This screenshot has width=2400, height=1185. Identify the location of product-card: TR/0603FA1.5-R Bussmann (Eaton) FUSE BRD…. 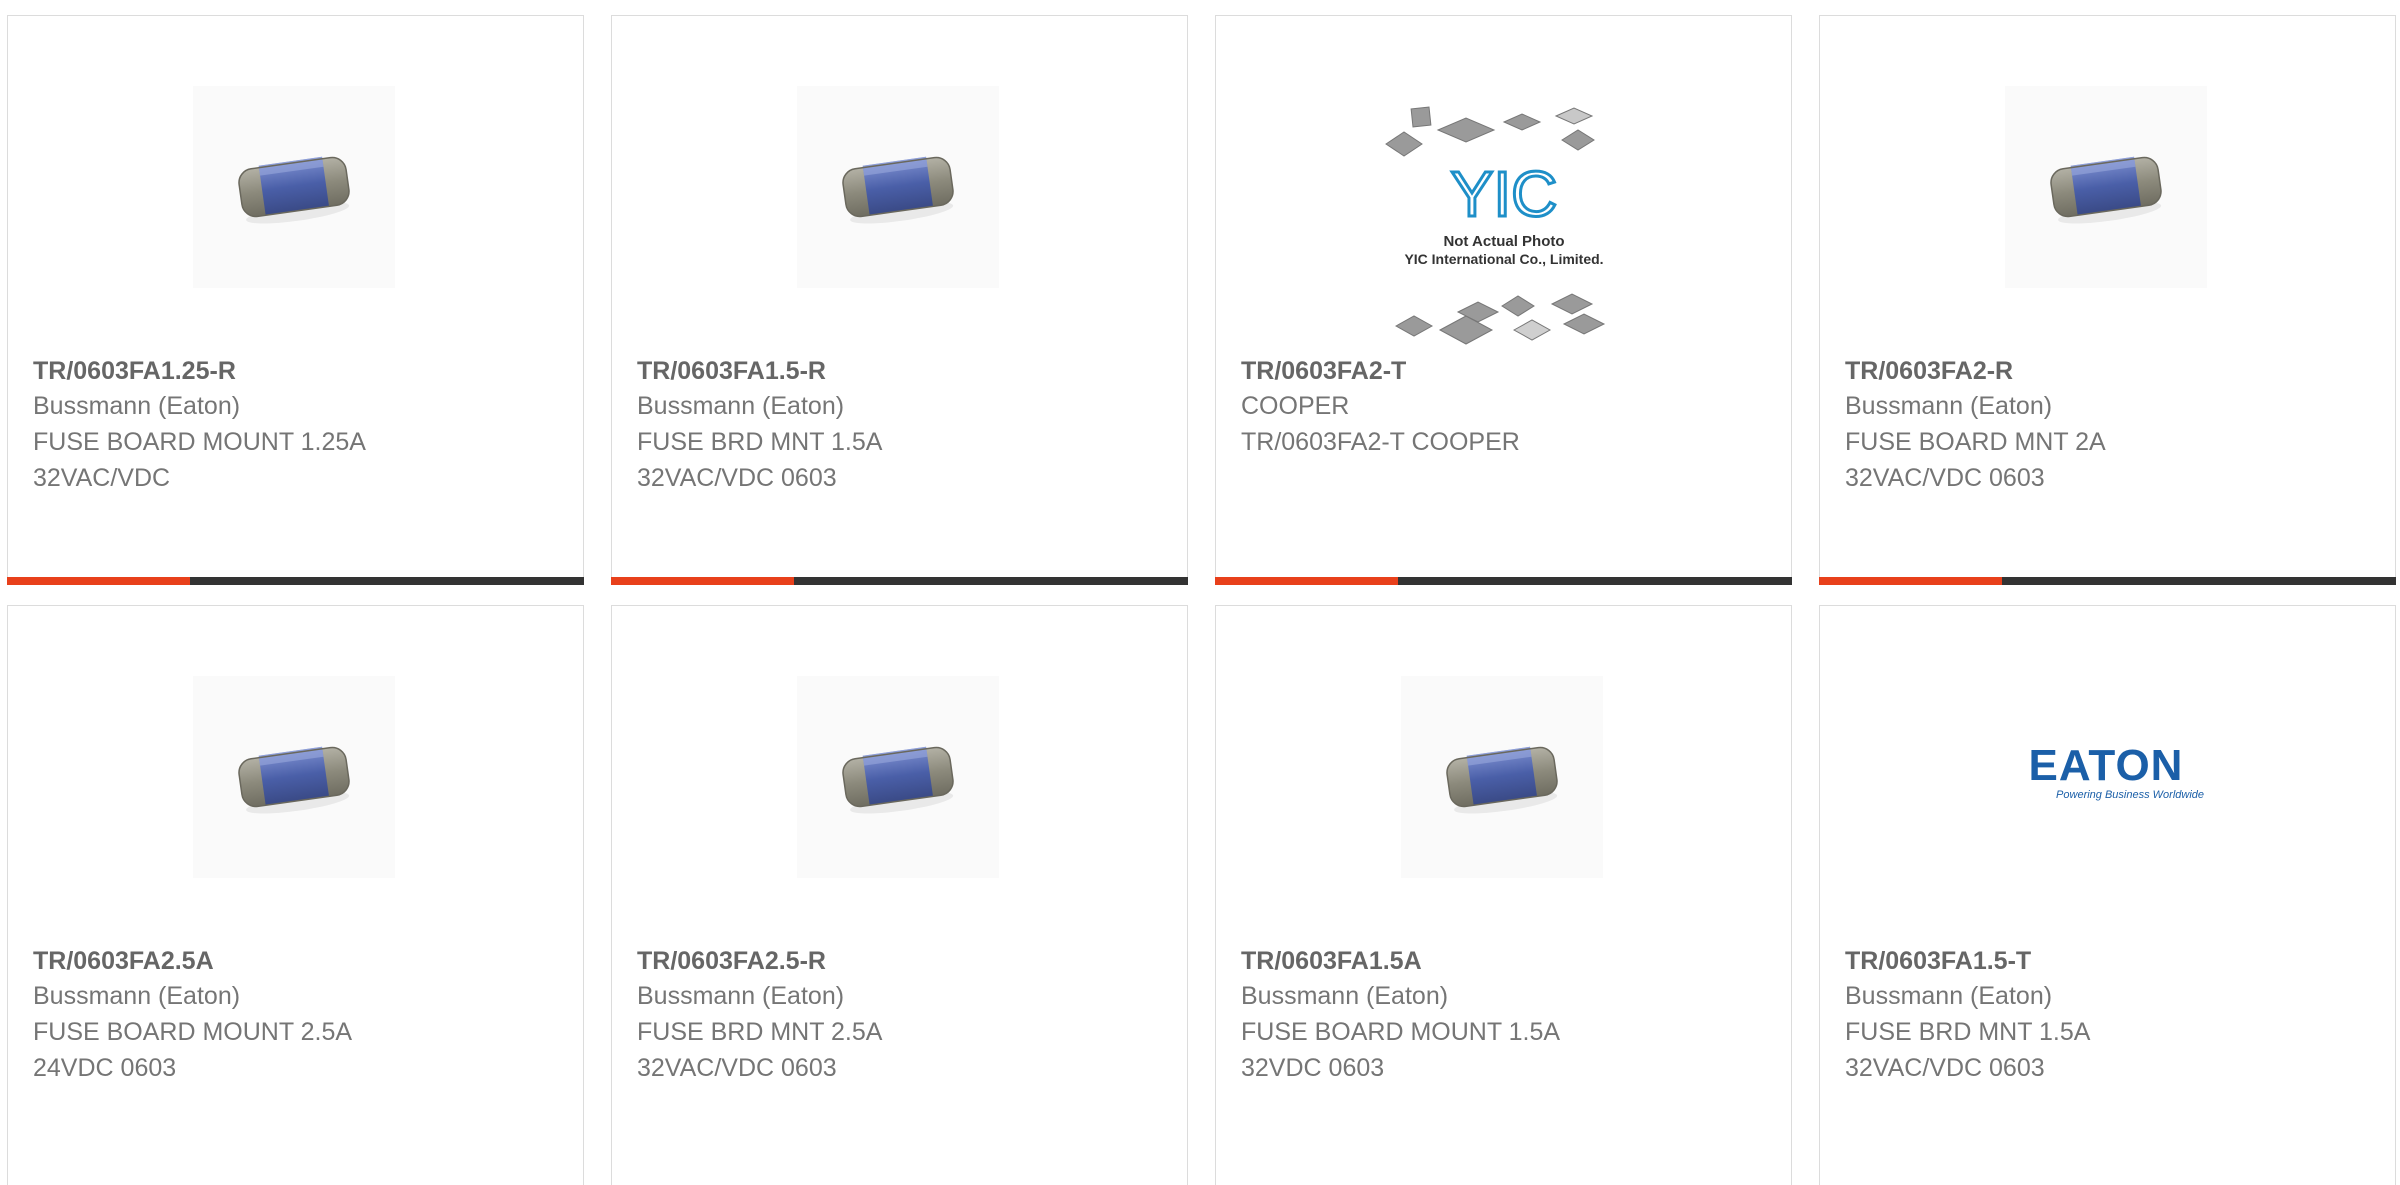
(899, 300).